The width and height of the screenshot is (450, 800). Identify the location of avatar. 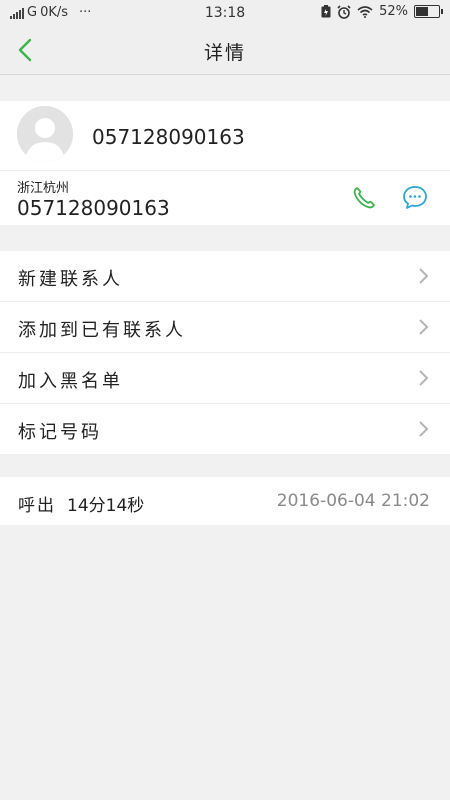
(45, 134).